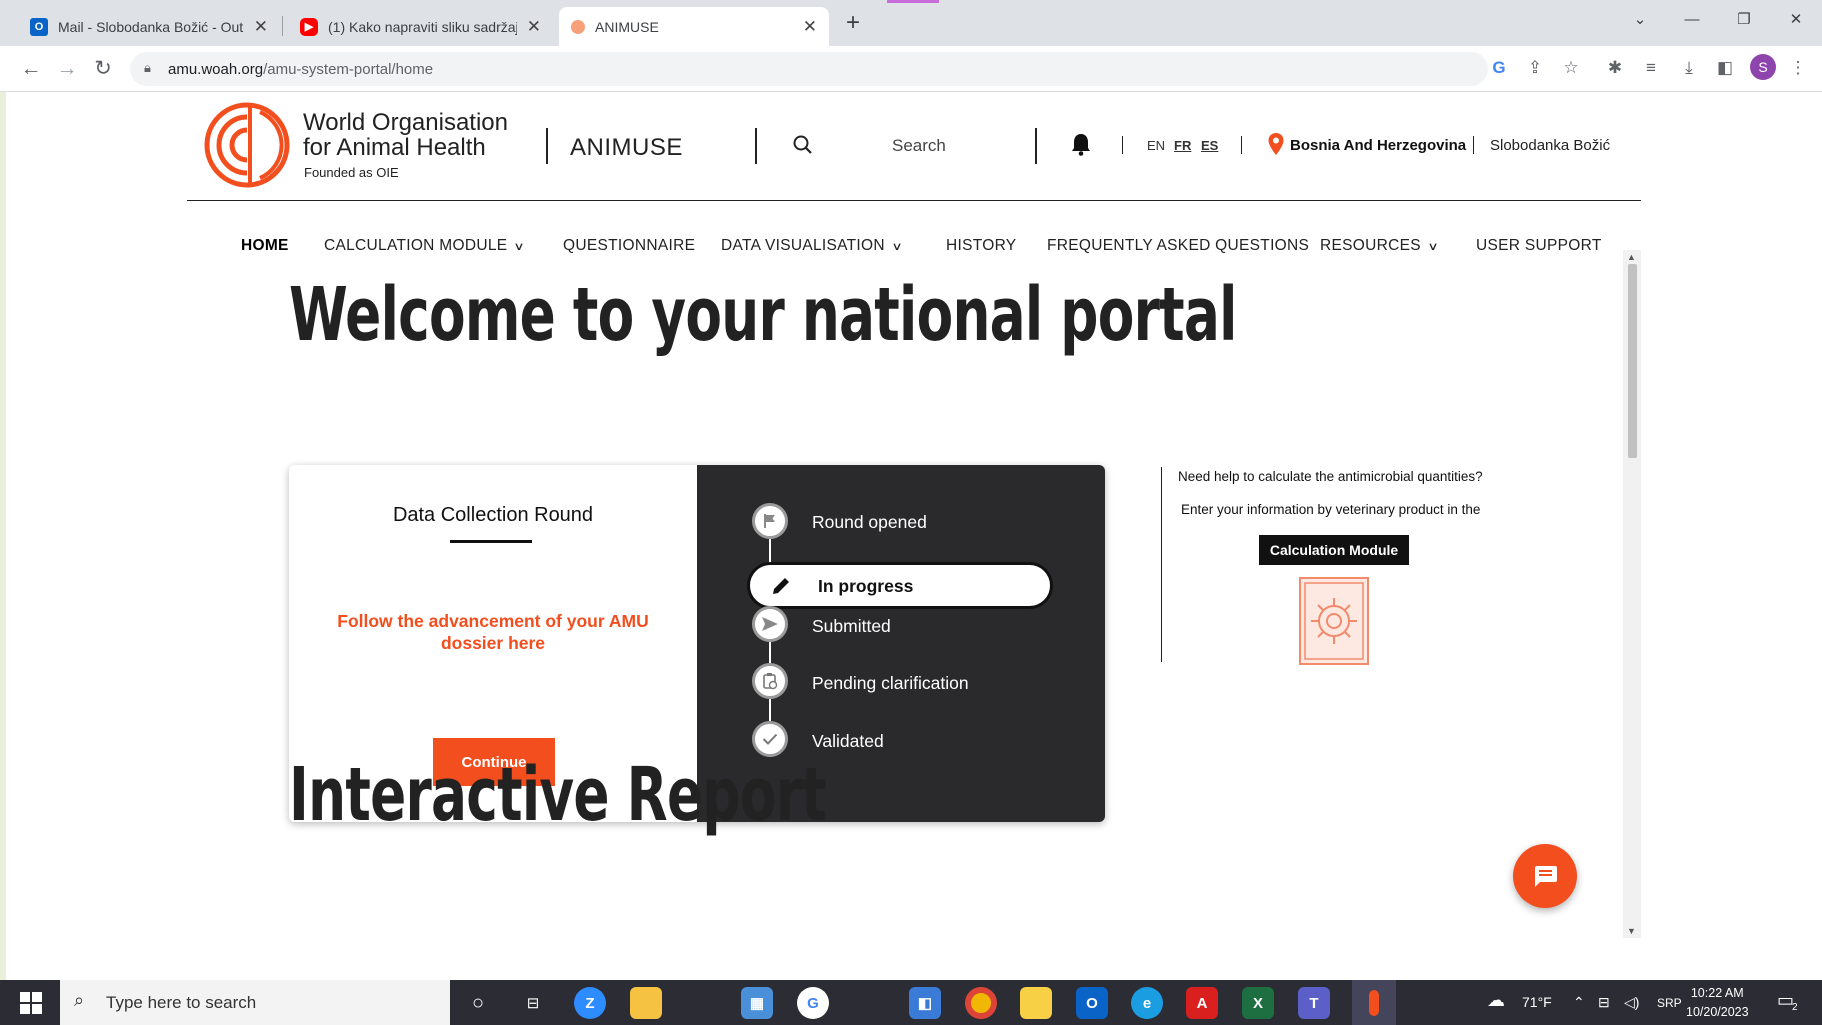 Image resolution: width=1822 pixels, height=1025 pixels. Describe the element at coordinates (1182, 145) in the screenshot. I see `lang-fr: FR` at that location.